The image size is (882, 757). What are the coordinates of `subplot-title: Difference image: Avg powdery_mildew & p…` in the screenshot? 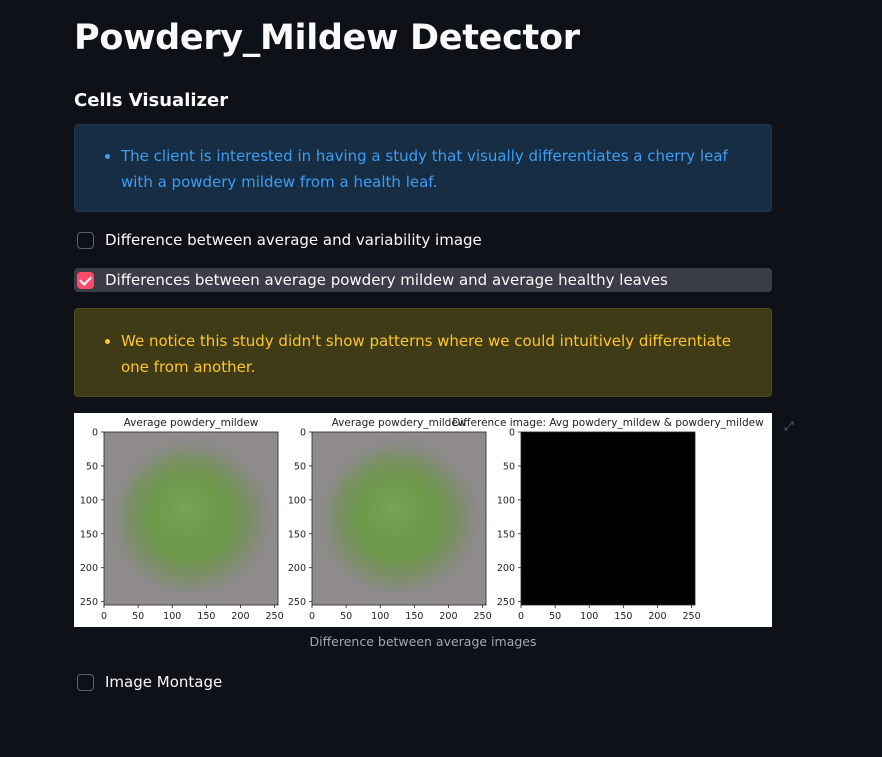 It's located at (608, 423).